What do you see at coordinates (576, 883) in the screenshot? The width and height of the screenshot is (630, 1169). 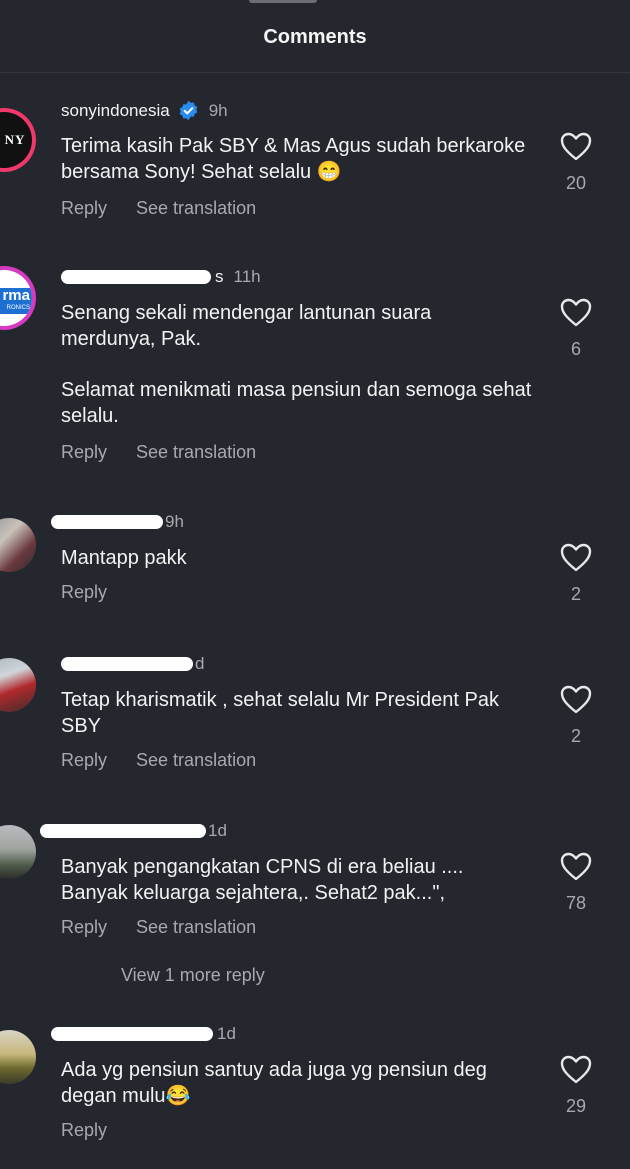 I see `like-control: 78` at bounding box center [576, 883].